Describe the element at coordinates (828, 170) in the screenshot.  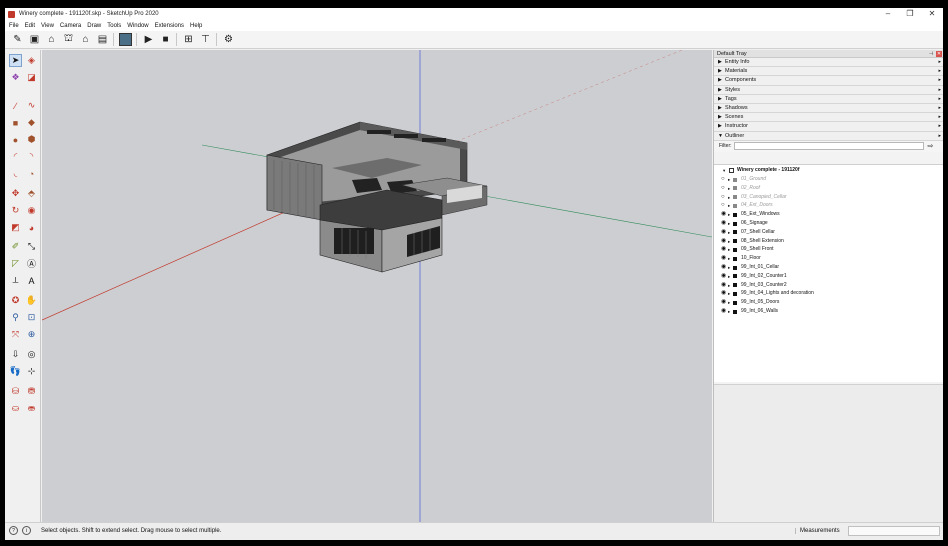
I see `outliner-root: ▾ Winery complete - 191120f` at that location.